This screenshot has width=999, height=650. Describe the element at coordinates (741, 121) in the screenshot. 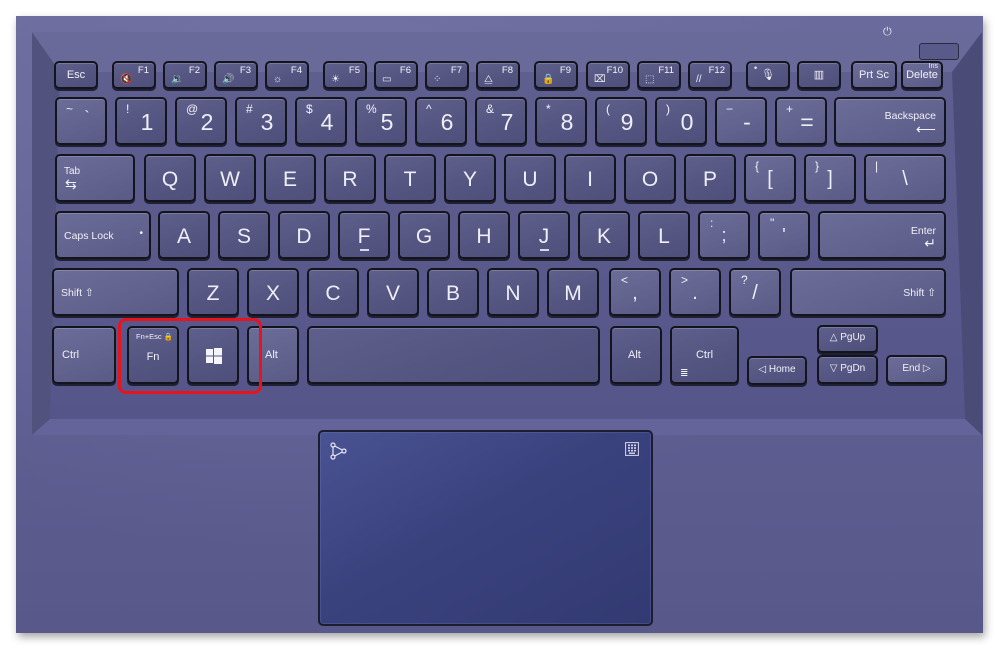

I see `key-sym: − -` at that location.